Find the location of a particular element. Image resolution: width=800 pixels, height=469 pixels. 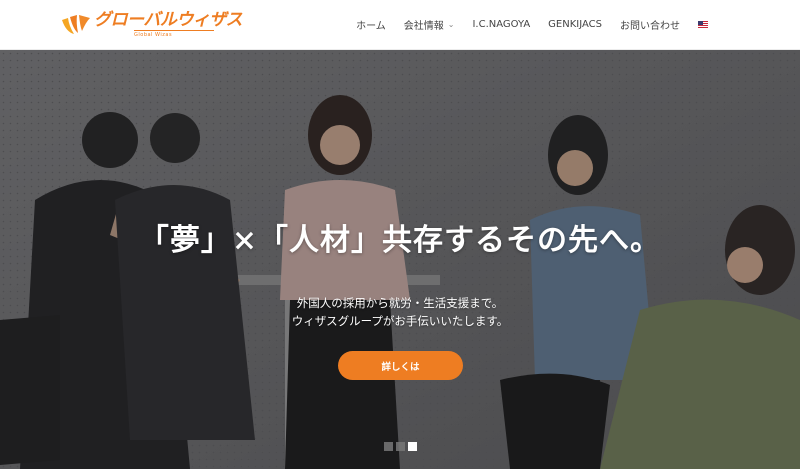

us-flag-icon is located at coordinates (703, 24).